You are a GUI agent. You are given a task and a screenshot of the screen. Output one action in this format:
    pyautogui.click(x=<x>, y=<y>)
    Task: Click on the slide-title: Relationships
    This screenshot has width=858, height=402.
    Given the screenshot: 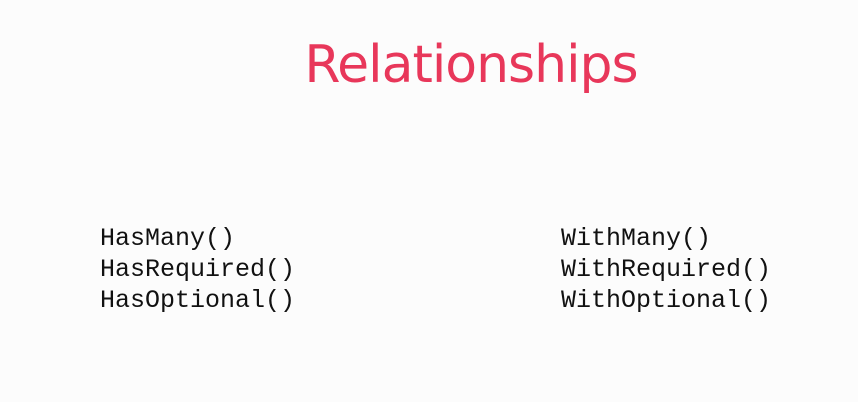 What is the action you would take?
    pyautogui.click(x=471, y=65)
    